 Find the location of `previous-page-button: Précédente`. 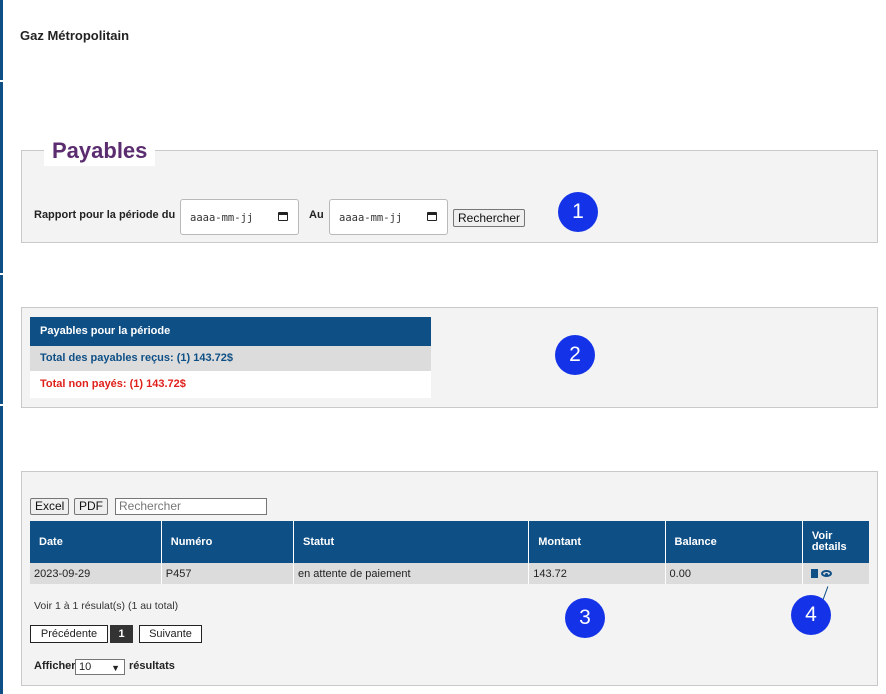

previous-page-button: Précédente is located at coordinates (69, 634).